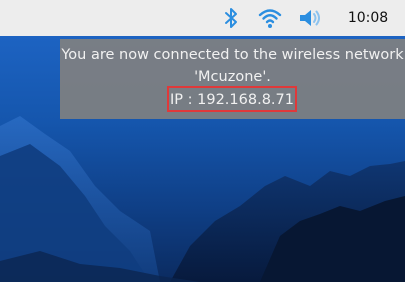 The height and width of the screenshot is (282, 405). What do you see at coordinates (202, 18) in the screenshot?
I see `taskbar: 10:08` at bounding box center [202, 18].